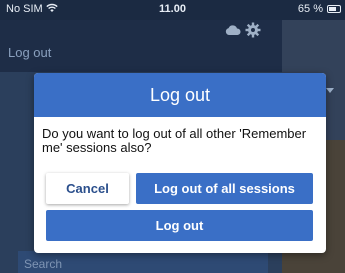  Describe the element at coordinates (87, 188) in the screenshot. I see `cancel-button: Cancel` at that location.